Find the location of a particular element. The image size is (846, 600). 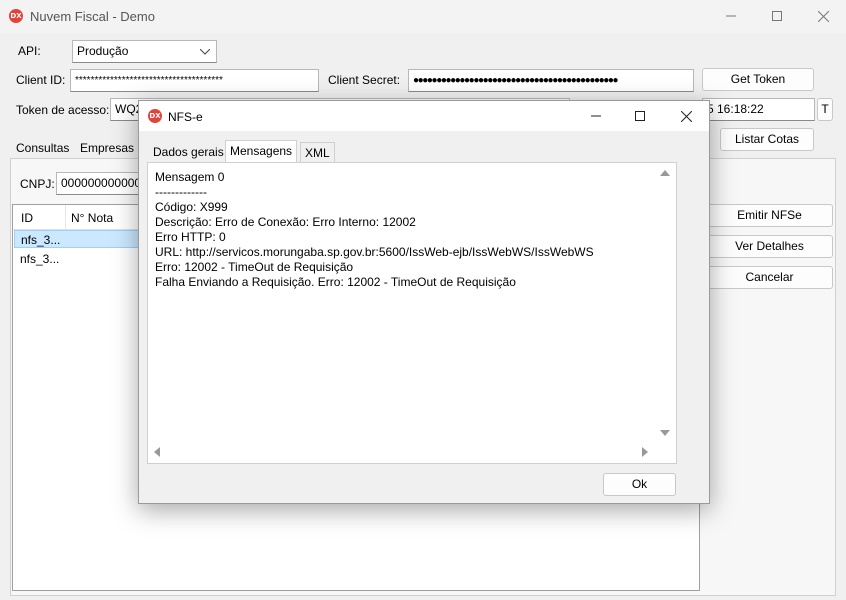

scroll-right-icon is located at coordinates (645, 452).